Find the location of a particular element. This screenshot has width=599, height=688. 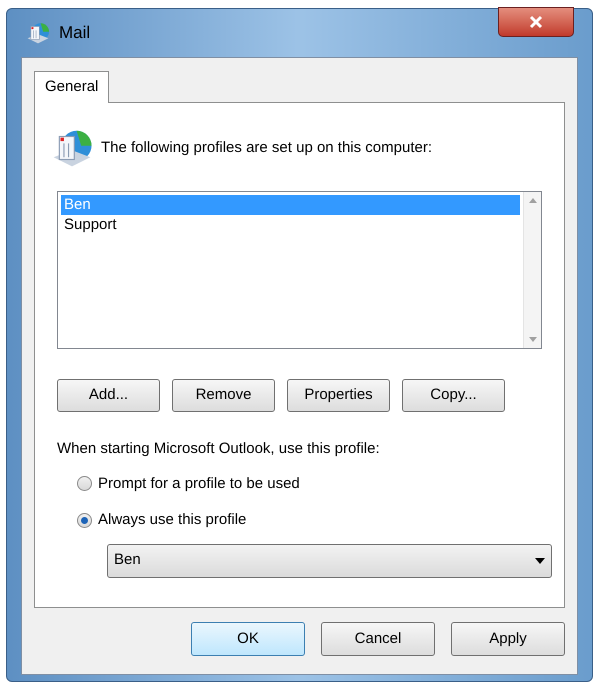

profile-dropdown: Ben is located at coordinates (329, 561).